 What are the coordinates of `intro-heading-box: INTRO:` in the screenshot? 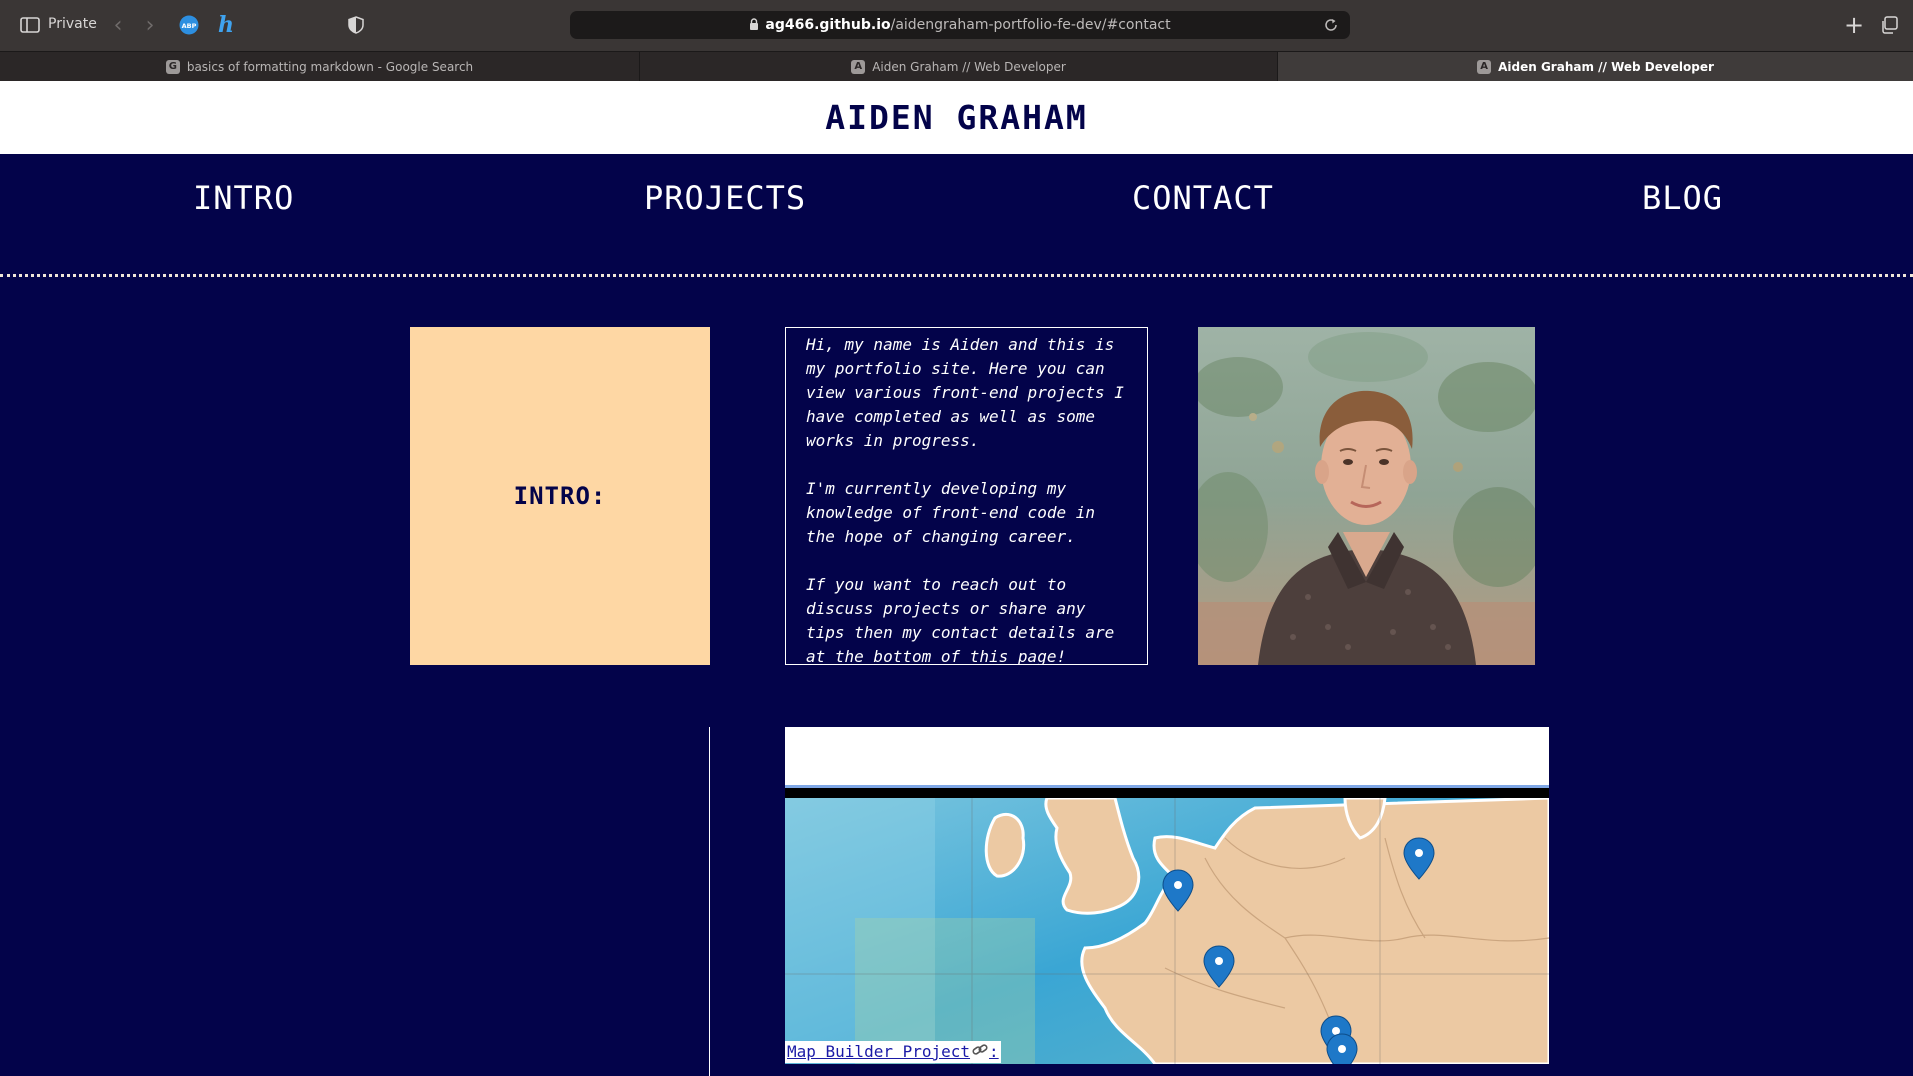 It's located at (560, 496).